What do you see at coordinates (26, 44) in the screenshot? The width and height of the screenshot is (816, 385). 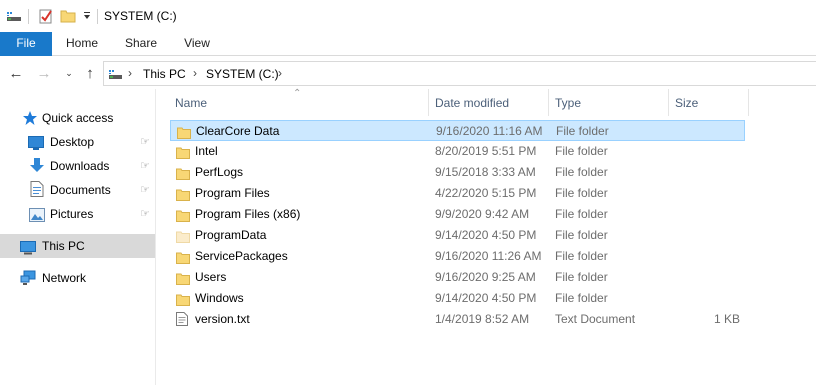 I see `tab-file: File` at bounding box center [26, 44].